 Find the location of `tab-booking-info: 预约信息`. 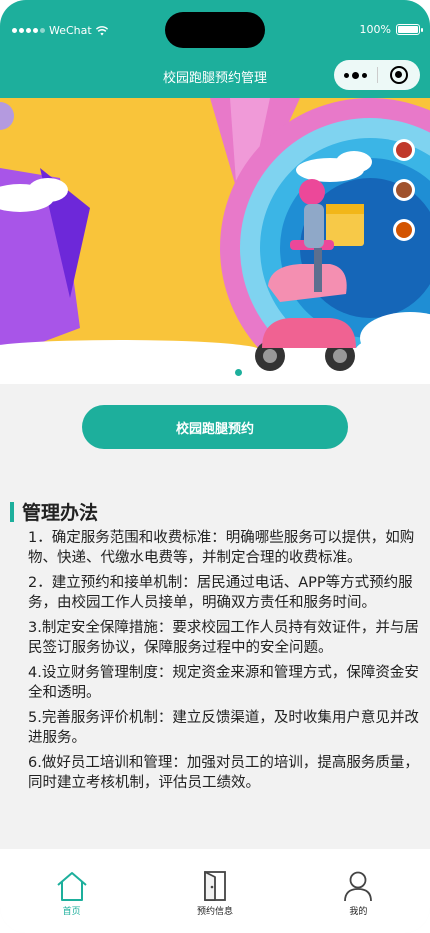

tab-booking-info: 预约信息 is located at coordinates (214, 891).